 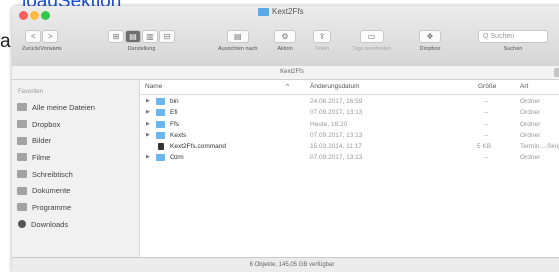 I want to click on sidebar-header: Favoriten, so click(x=31, y=92).